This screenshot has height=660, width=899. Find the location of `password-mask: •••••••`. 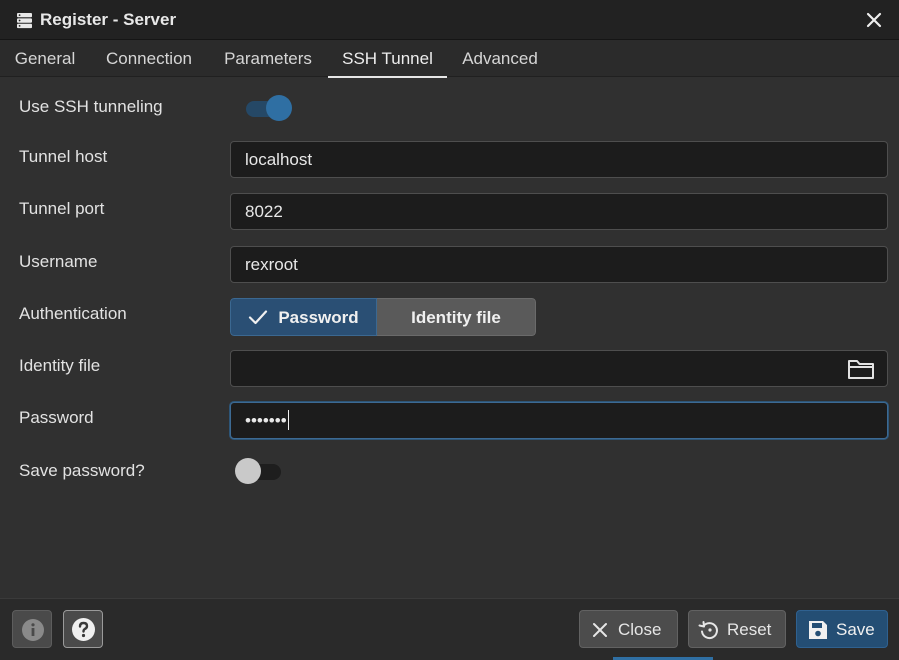

password-mask: ••••••• is located at coordinates (266, 420).